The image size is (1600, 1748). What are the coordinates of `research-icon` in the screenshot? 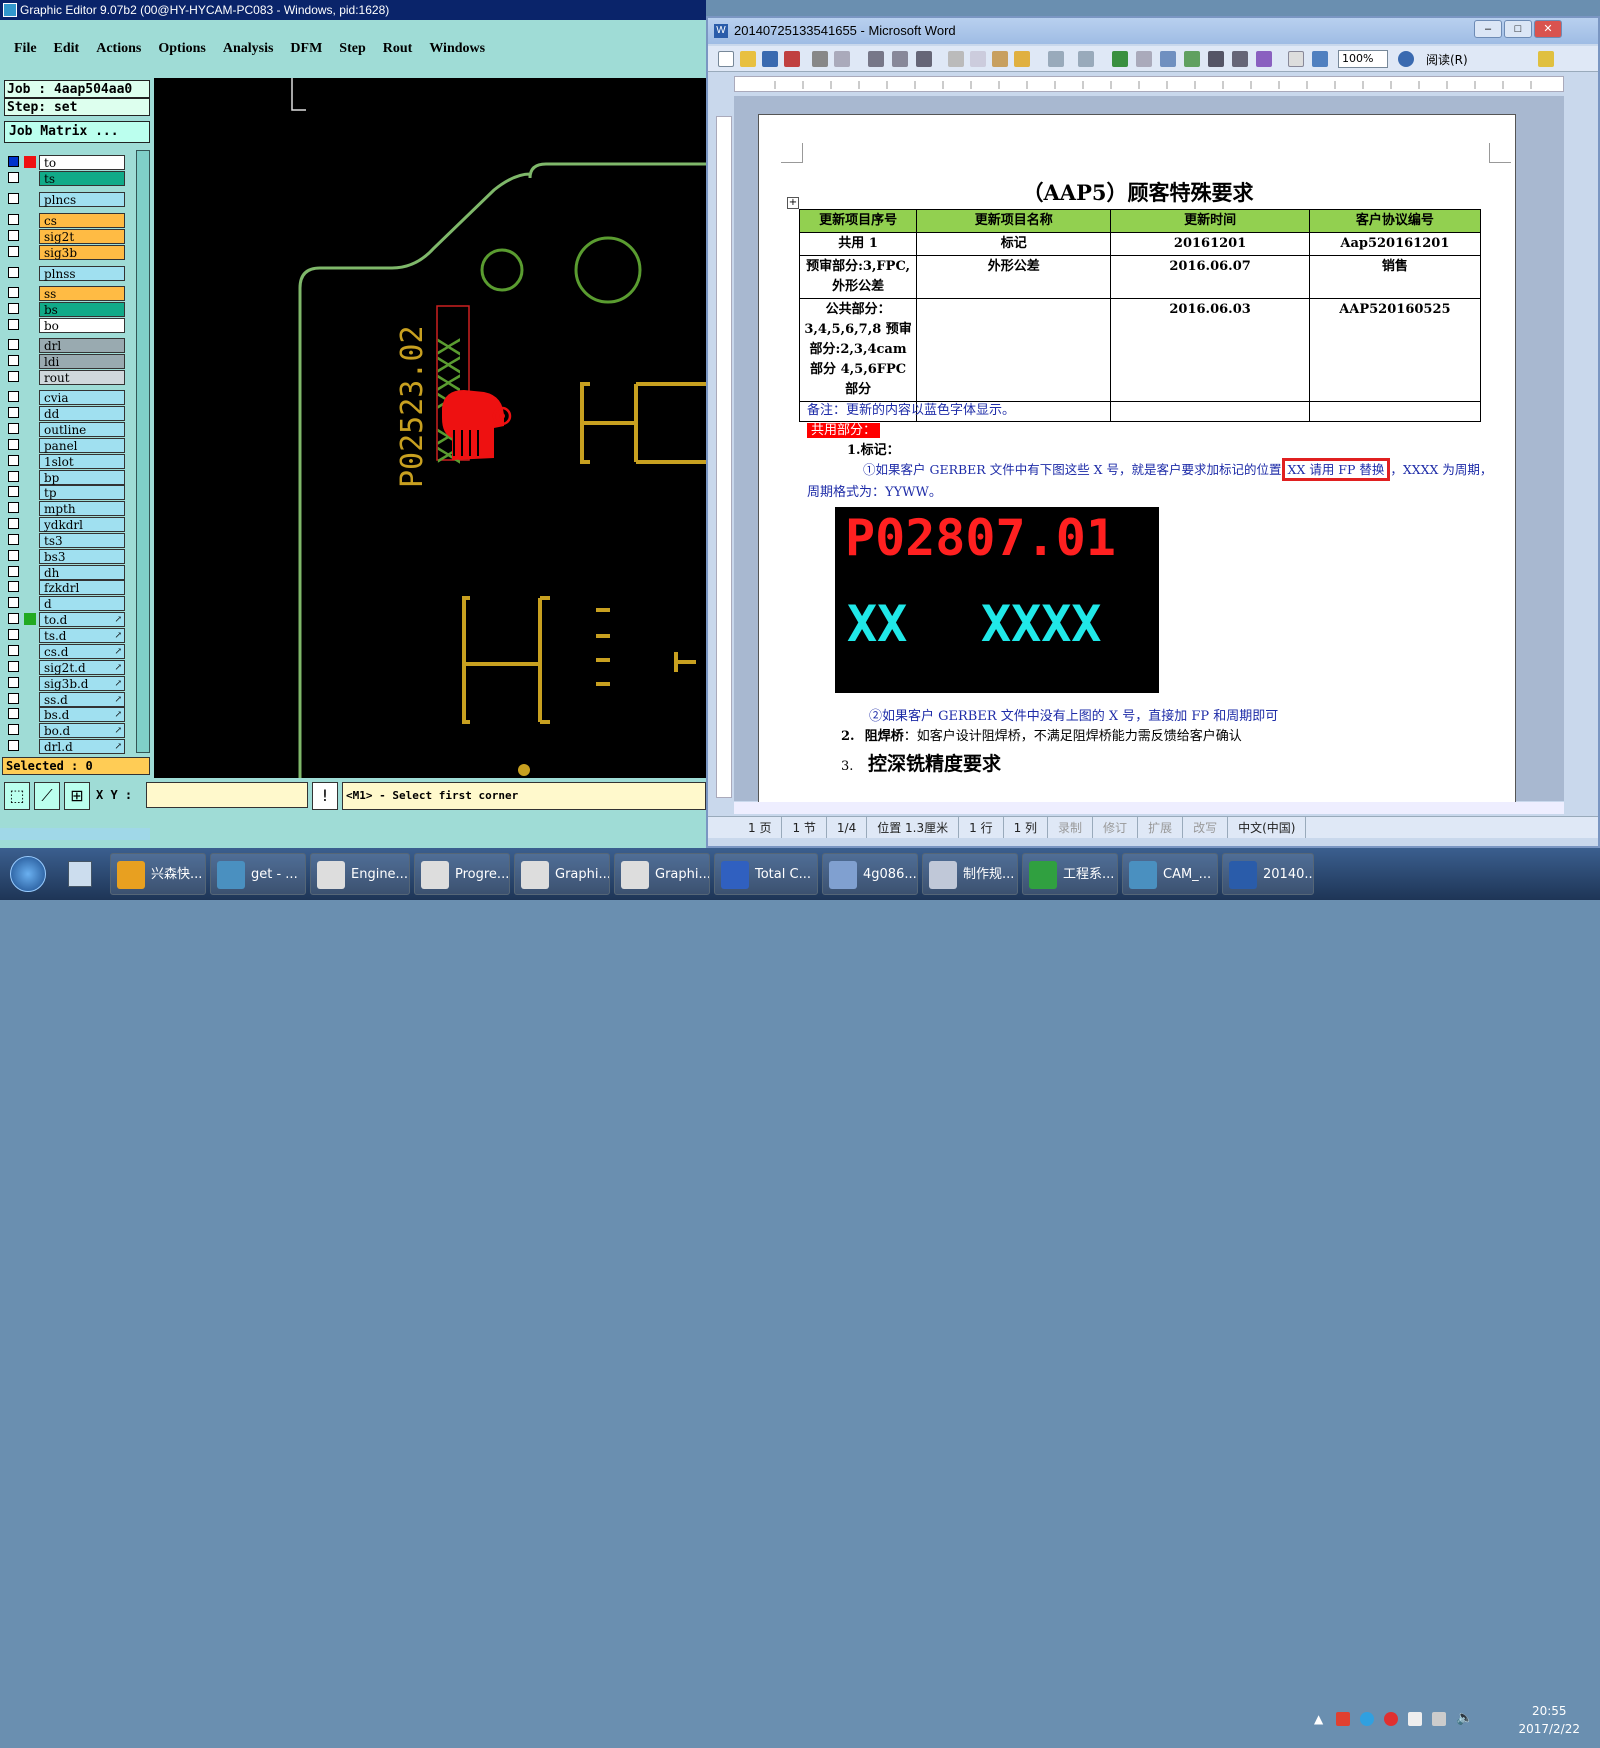 It's located at (924, 59).